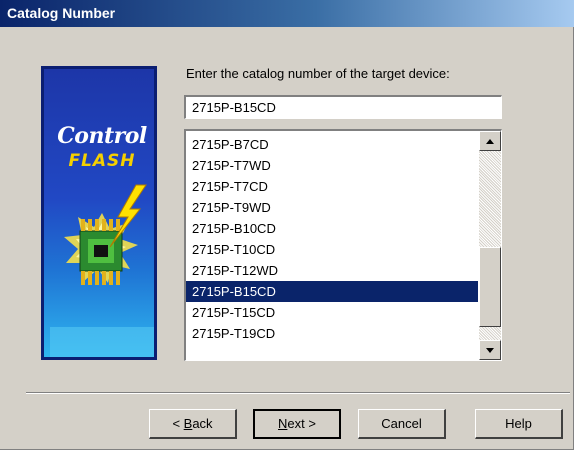  What do you see at coordinates (102, 270) in the screenshot?
I see `chip-lightning-icon` at bounding box center [102, 270].